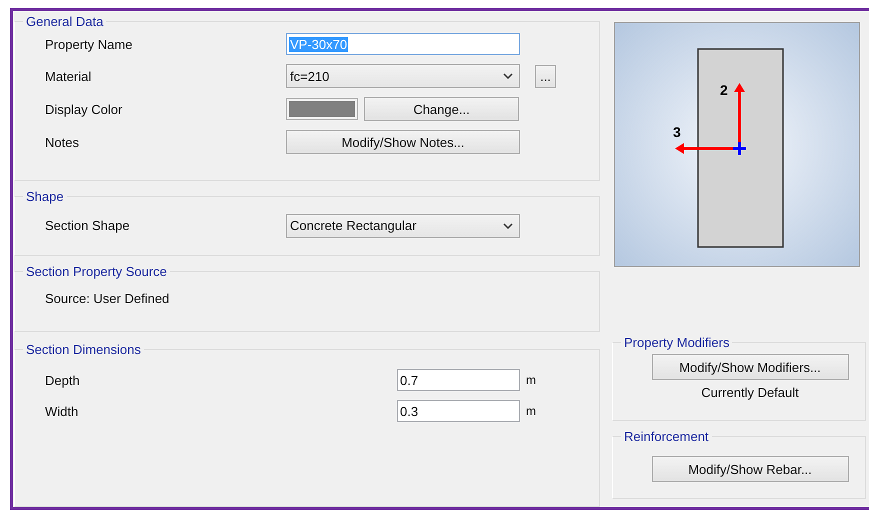  I want to click on group-title: Reinforcement, so click(666, 436).